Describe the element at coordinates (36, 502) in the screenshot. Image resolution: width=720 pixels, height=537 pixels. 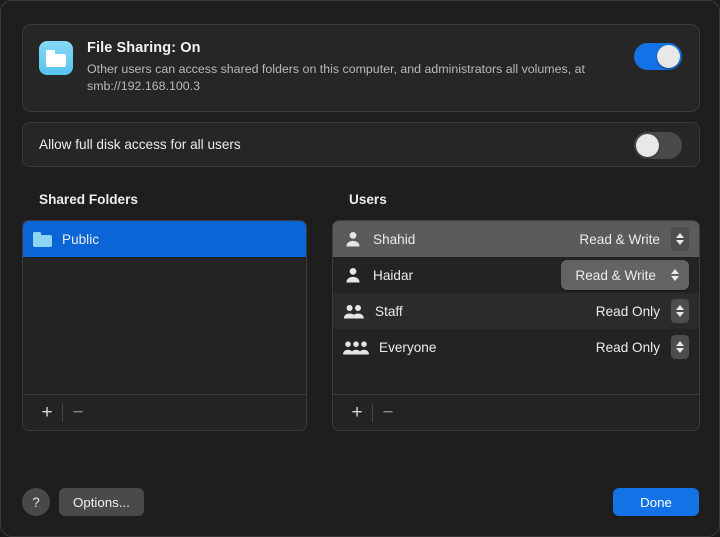
I see `help-button: ?` at that location.